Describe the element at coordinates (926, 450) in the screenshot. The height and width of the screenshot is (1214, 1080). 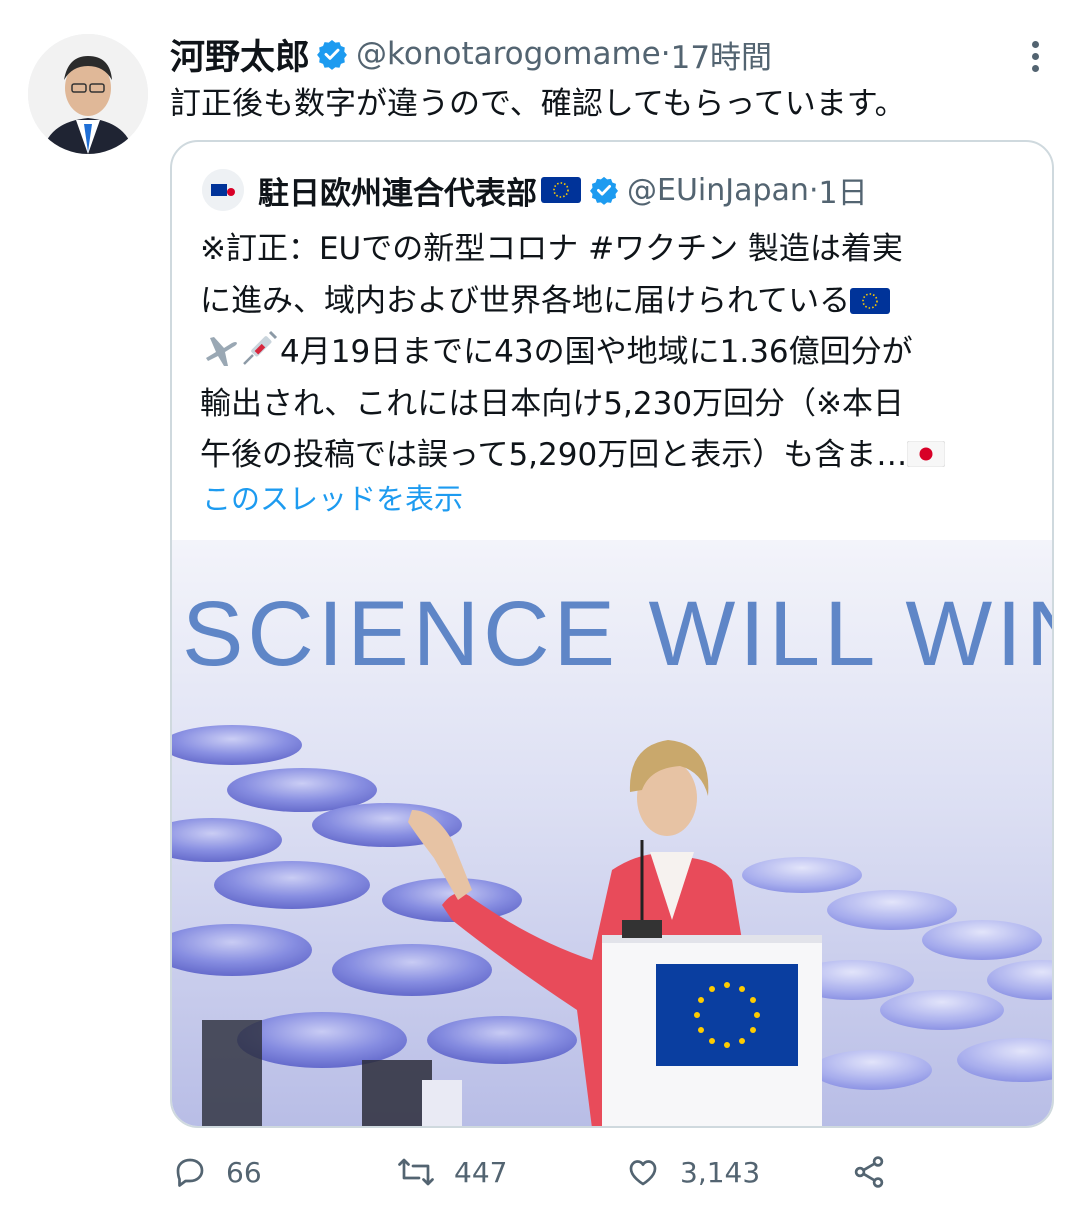
I see `japan-flag-icon` at that location.